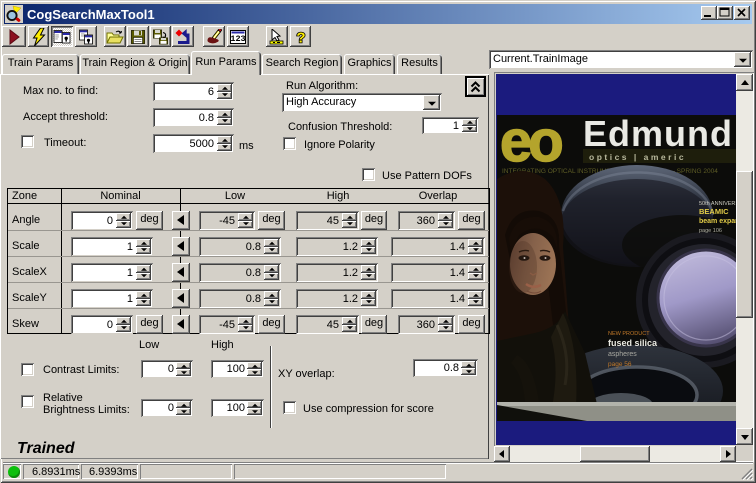 This screenshot has height=483, width=756. I want to click on svg-text: BEAMIC, so click(714, 211).